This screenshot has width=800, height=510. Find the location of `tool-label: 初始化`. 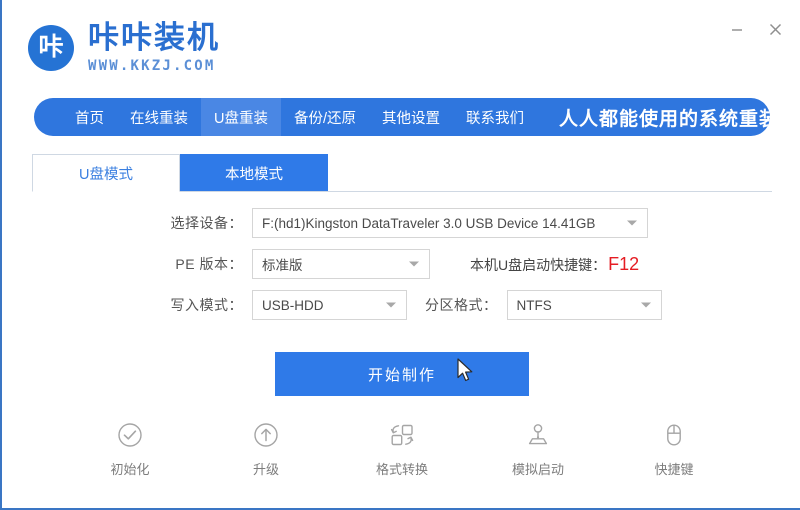

tool-label: 初始化 is located at coordinates (130, 469).